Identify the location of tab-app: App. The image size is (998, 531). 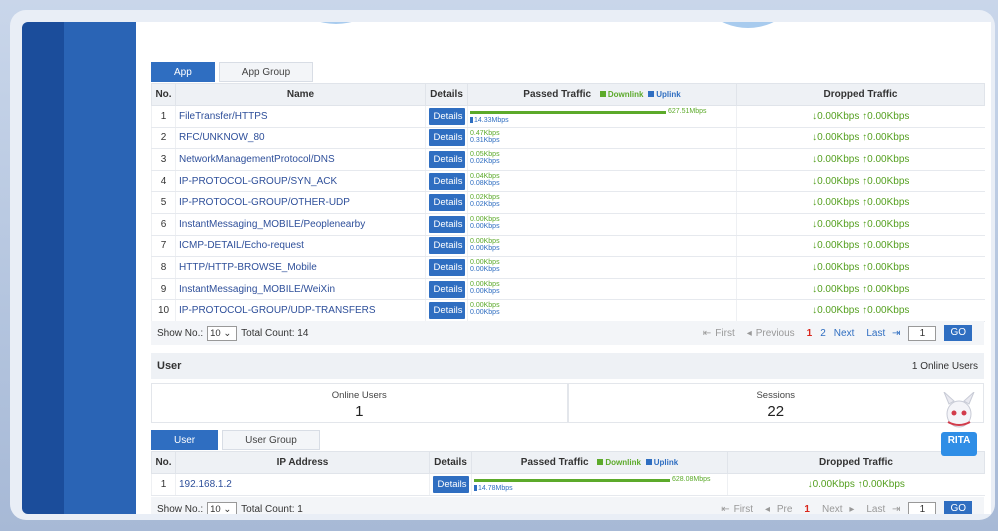
(183, 72).